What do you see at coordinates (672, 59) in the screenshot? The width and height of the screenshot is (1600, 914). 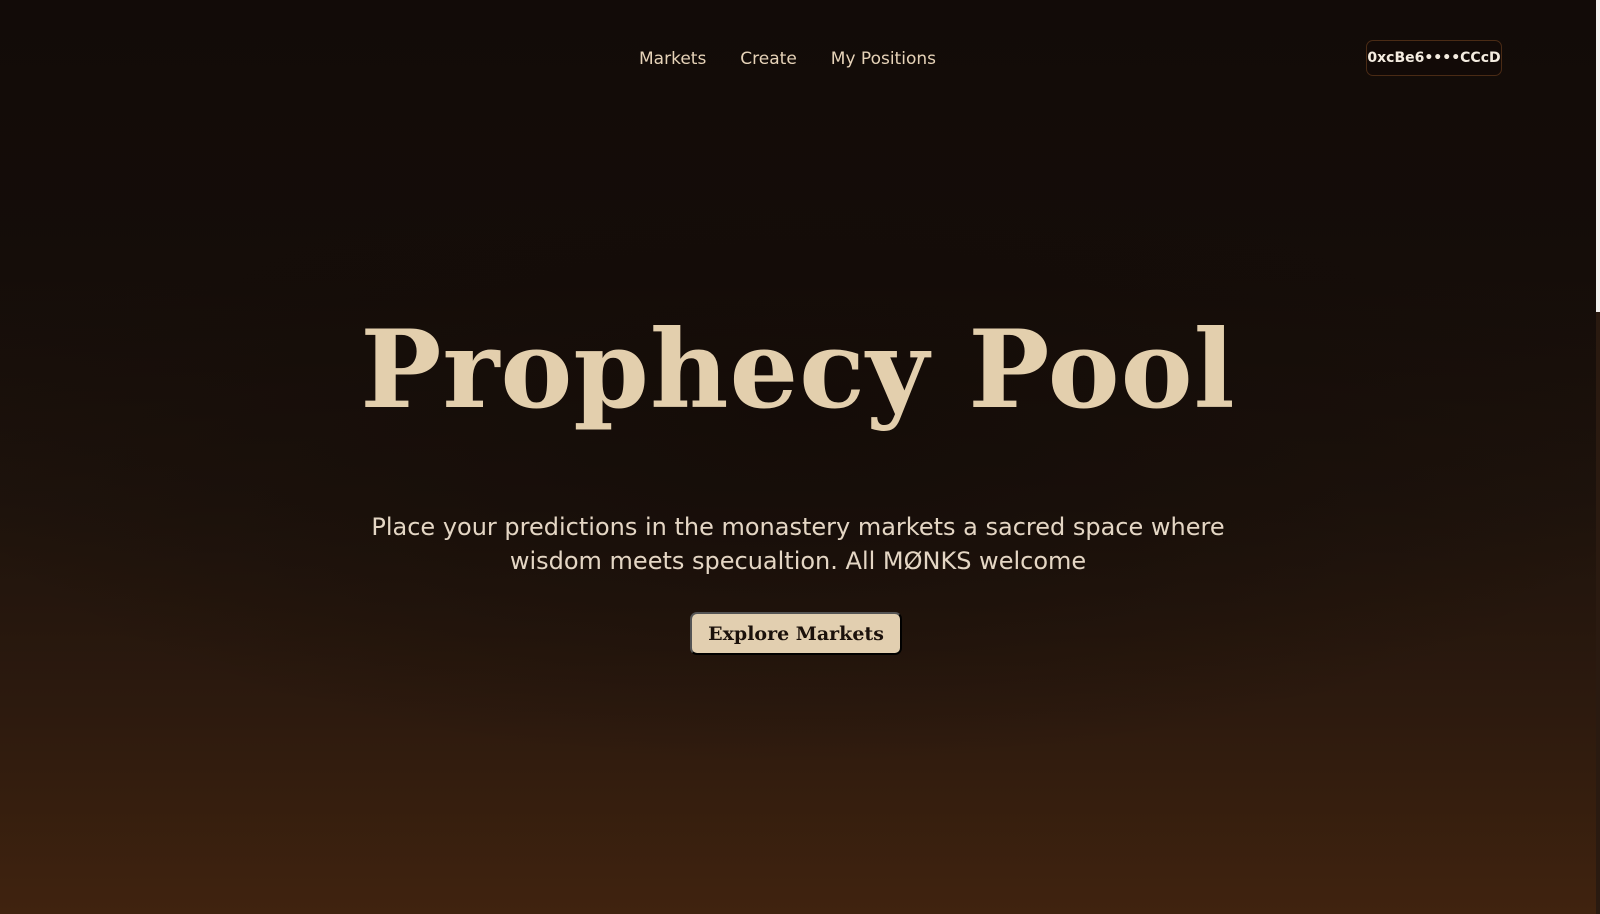 I see `nav-link-markets: Markets` at bounding box center [672, 59].